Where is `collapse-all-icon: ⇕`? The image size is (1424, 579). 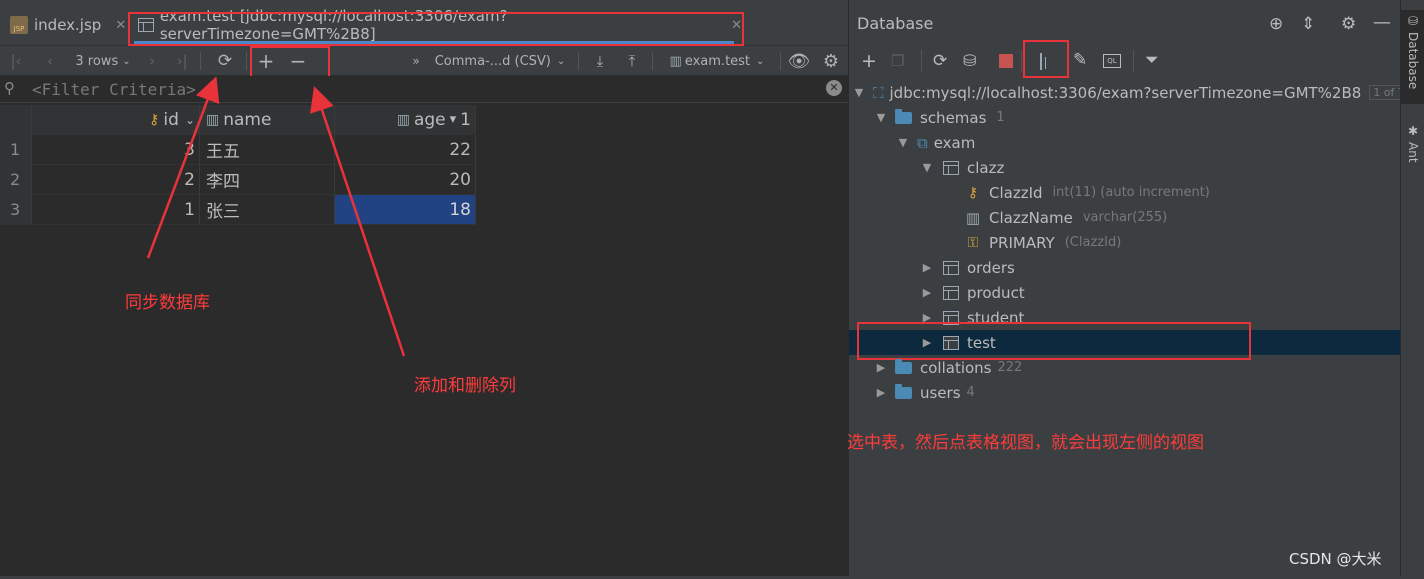 collapse-all-icon: ⇕ is located at coordinates (1308, 24).